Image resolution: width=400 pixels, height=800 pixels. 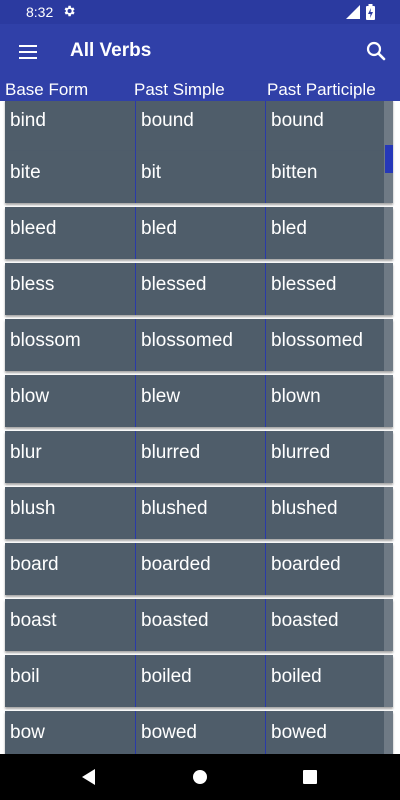 What do you see at coordinates (202, 569) in the screenshot?
I see `past-simple-cell: boarded` at bounding box center [202, 569].